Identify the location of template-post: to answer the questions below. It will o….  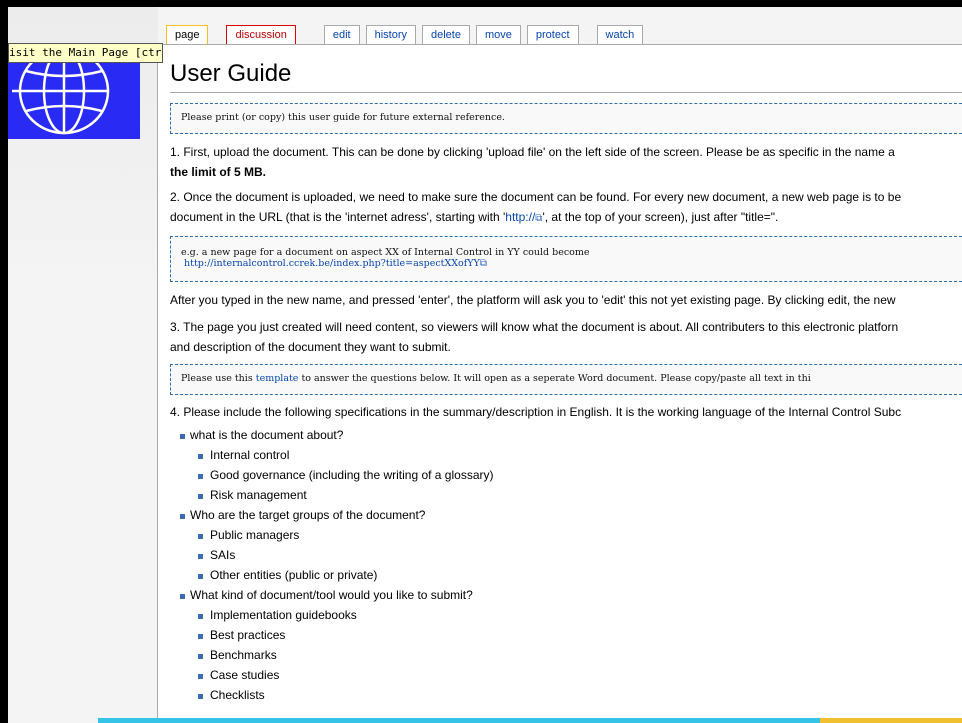
(554, 378).